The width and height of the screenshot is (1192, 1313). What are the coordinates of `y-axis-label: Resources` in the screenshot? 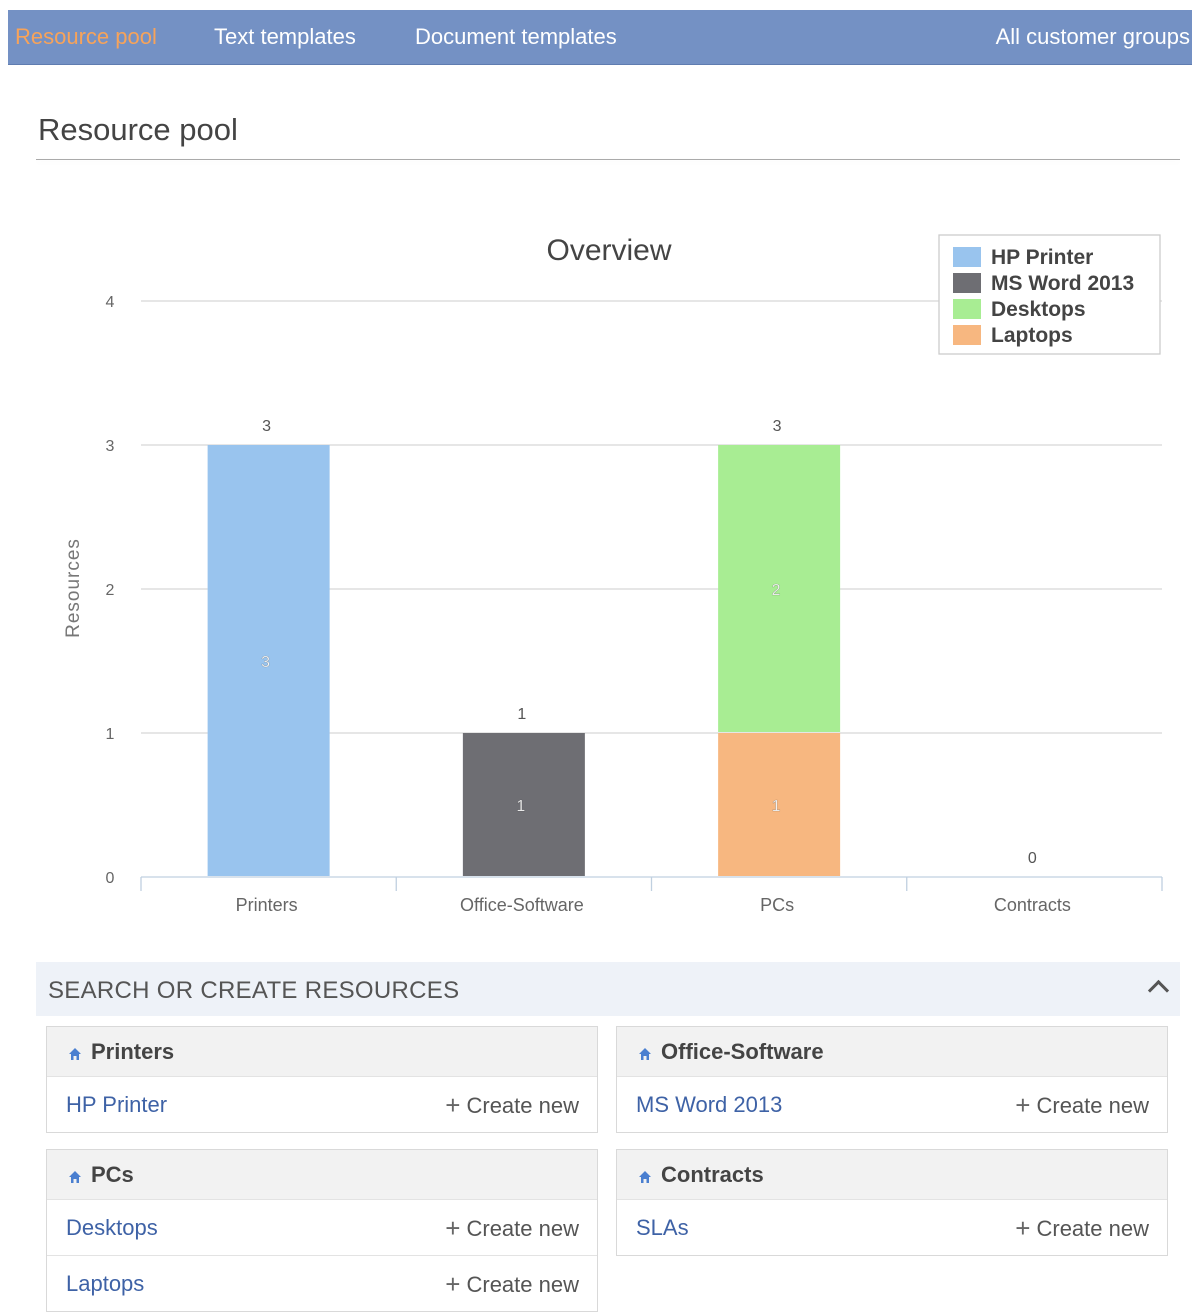 It's located at (73, 588).